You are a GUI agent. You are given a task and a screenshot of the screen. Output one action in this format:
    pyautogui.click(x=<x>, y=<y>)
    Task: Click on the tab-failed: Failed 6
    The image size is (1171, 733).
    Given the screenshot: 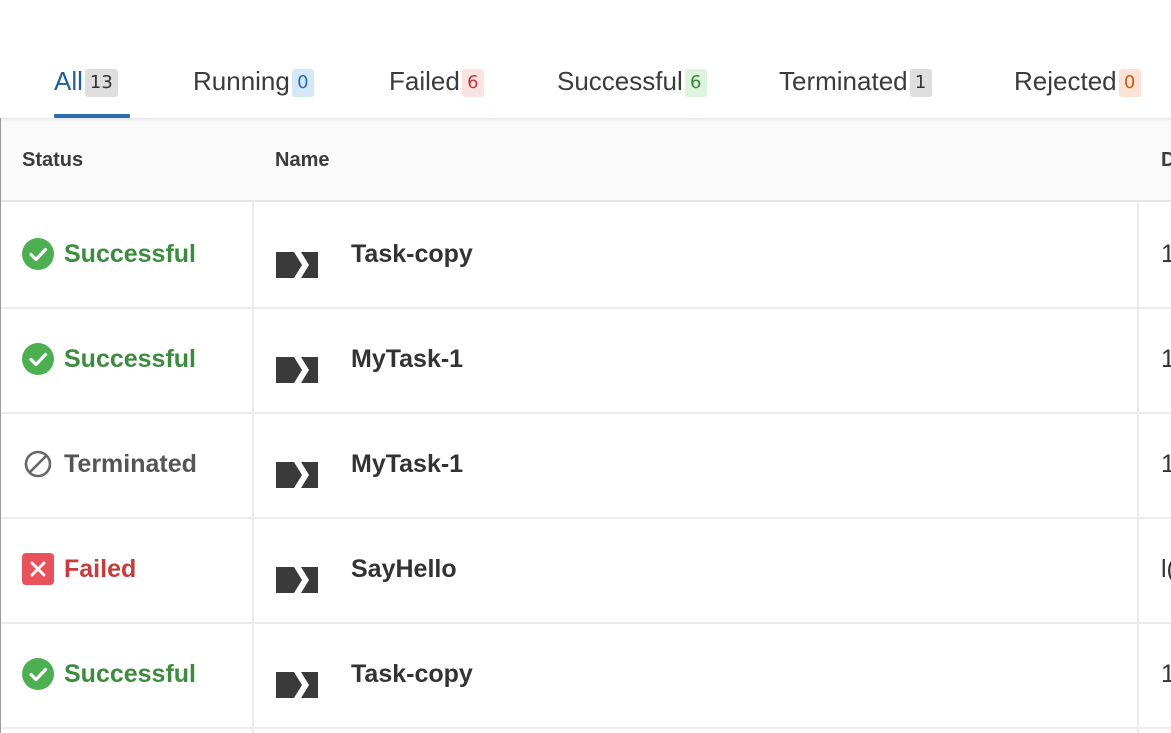 What is the action you would take?
    pyautogui.click(x=436, y=92)
    